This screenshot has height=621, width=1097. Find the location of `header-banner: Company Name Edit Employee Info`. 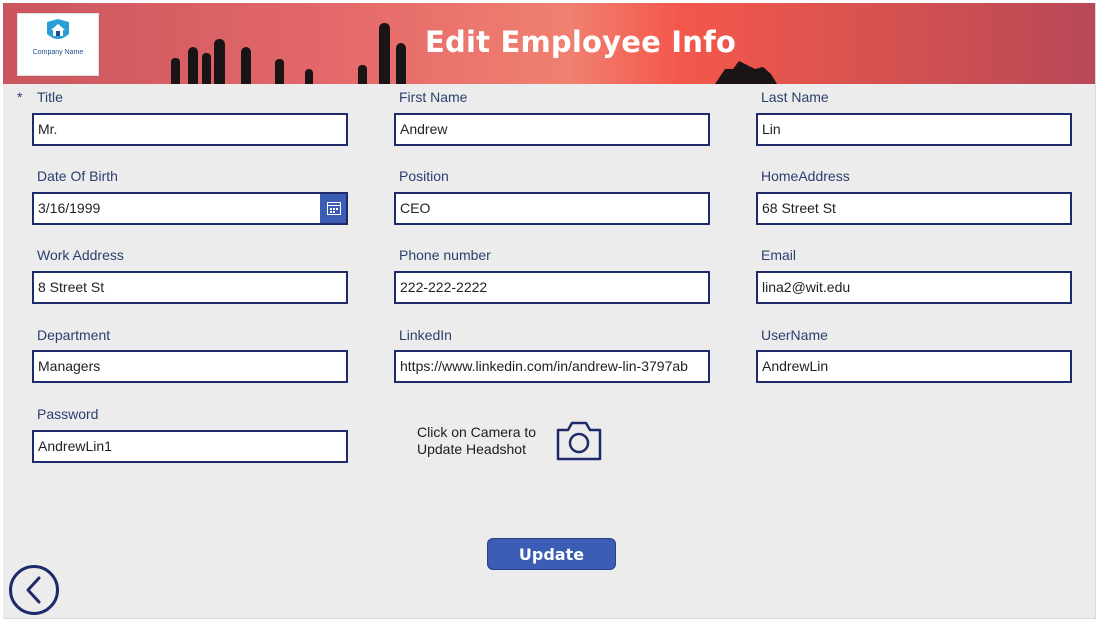

header-banner: Company Name Edit Employee Info is located at coordinates (549, 43).